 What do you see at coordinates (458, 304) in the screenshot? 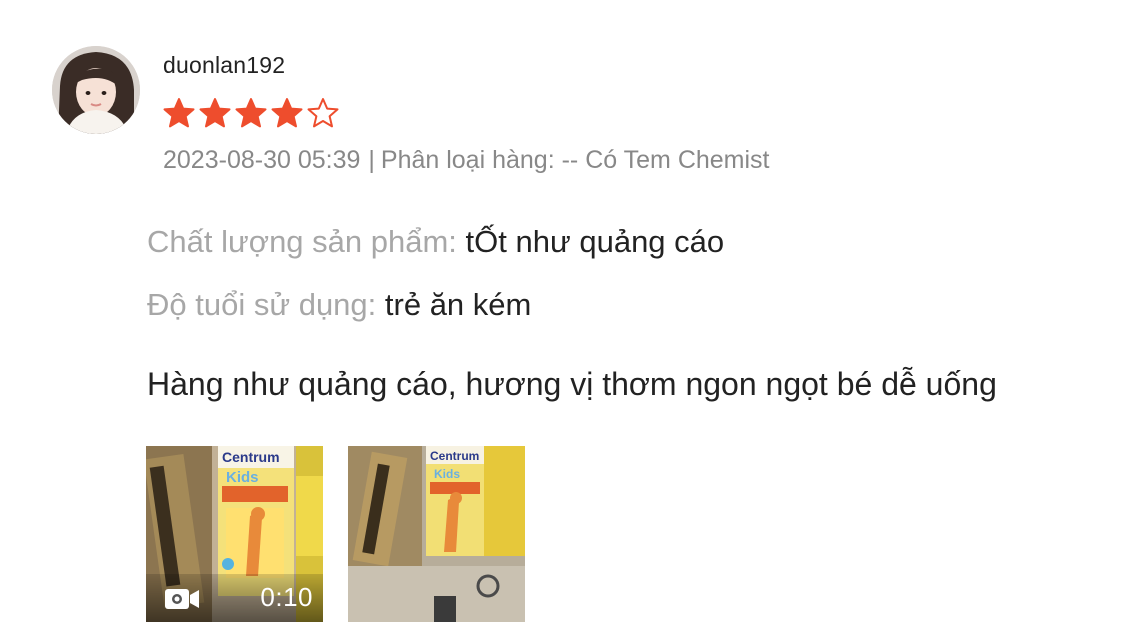
I see `age-value: trẻ ăn kém` at bounding box center [458, 304].